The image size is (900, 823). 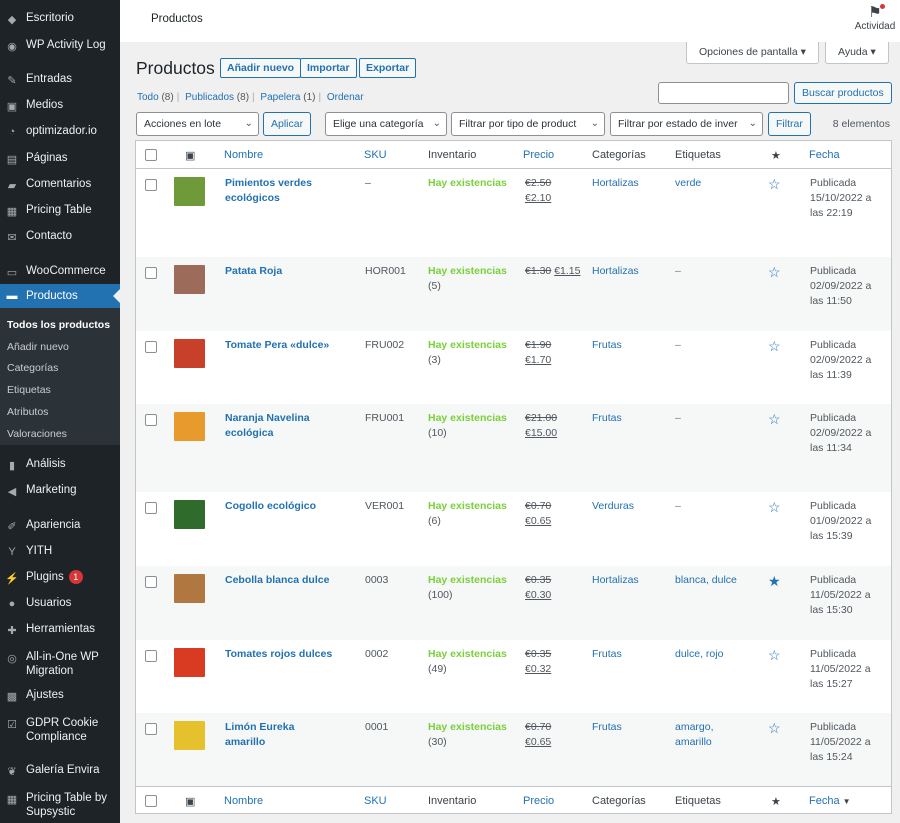 I want to click on menu-item-optimizador-io: ◔ optimizador.io, so click(x=60, y=131).